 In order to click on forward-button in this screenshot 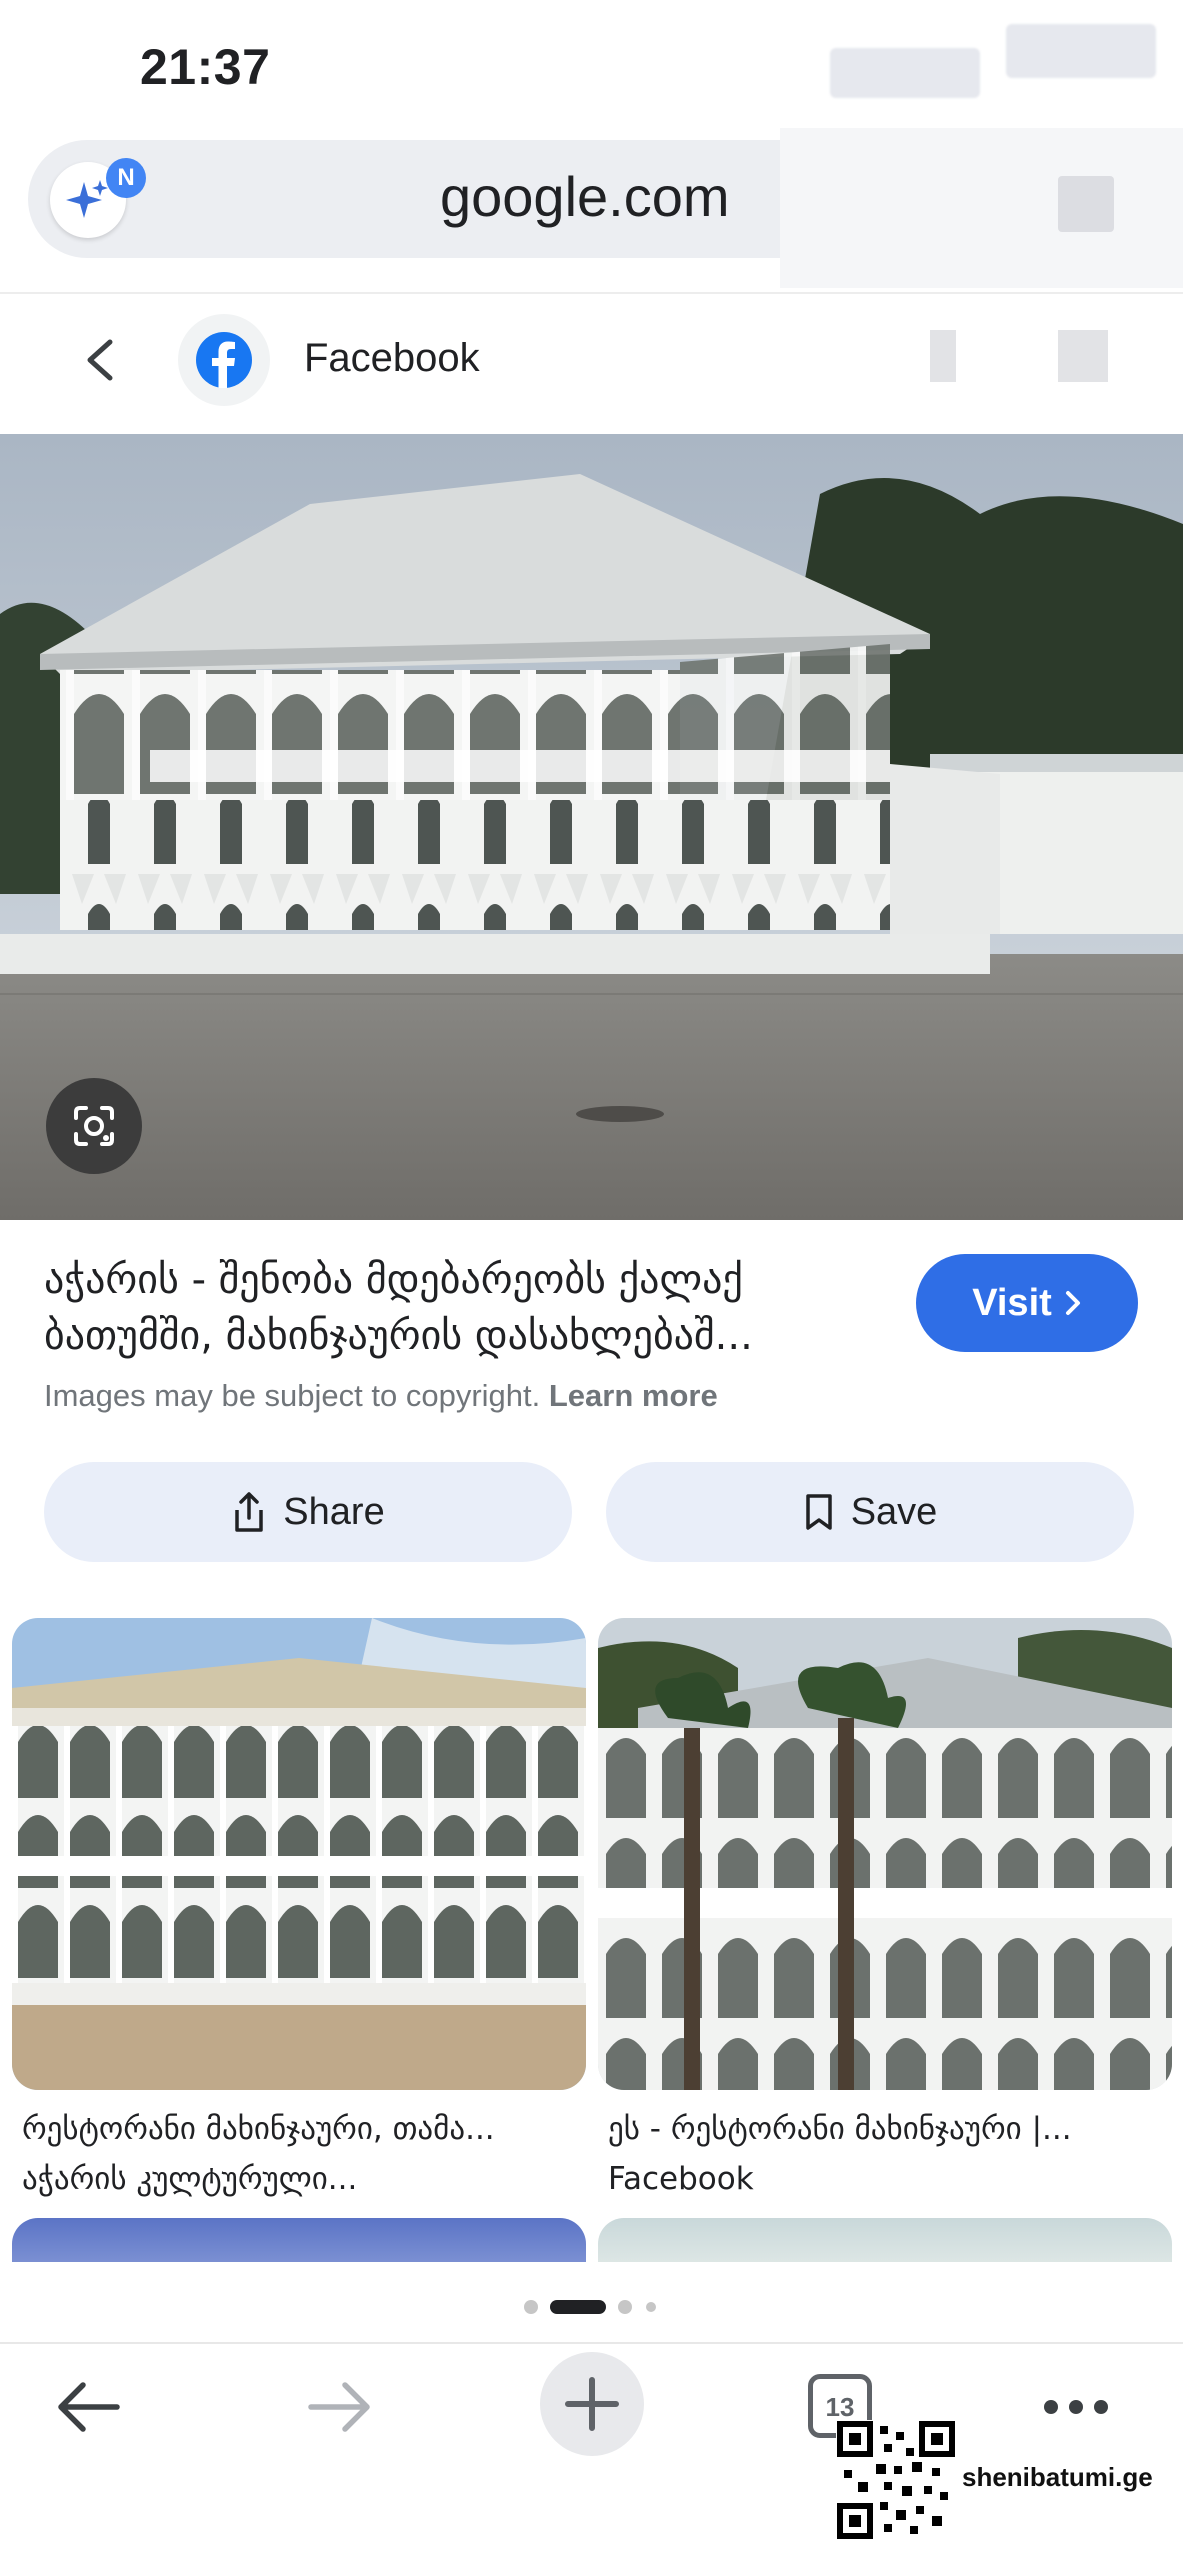, I will do `click(340, 2407)`.